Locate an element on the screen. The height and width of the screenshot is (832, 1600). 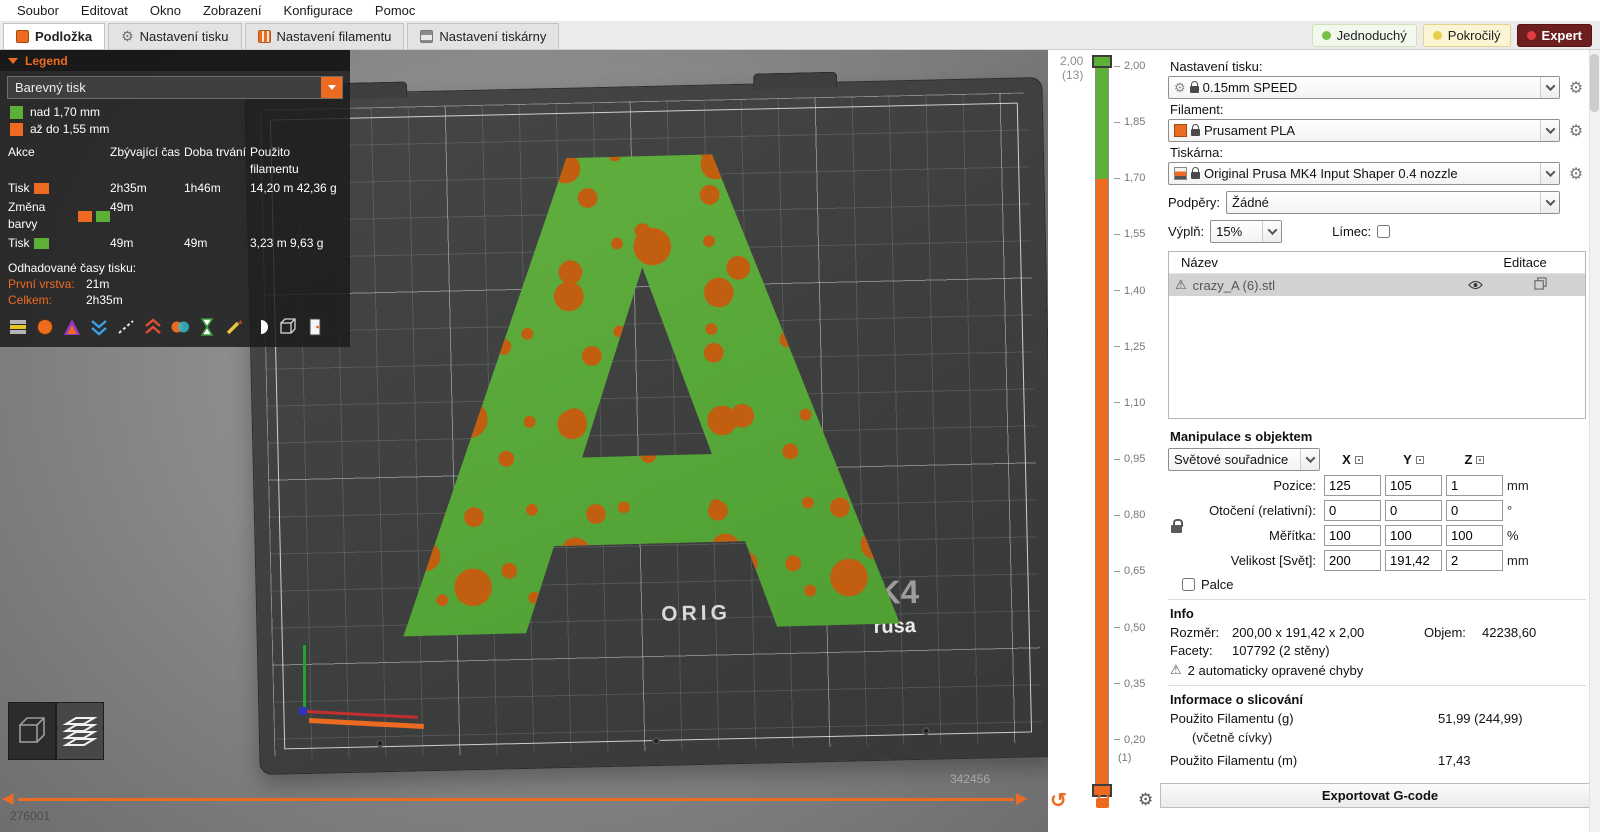
slicing-info-title: Informace o slicování is located at coordinates (1236, 699).